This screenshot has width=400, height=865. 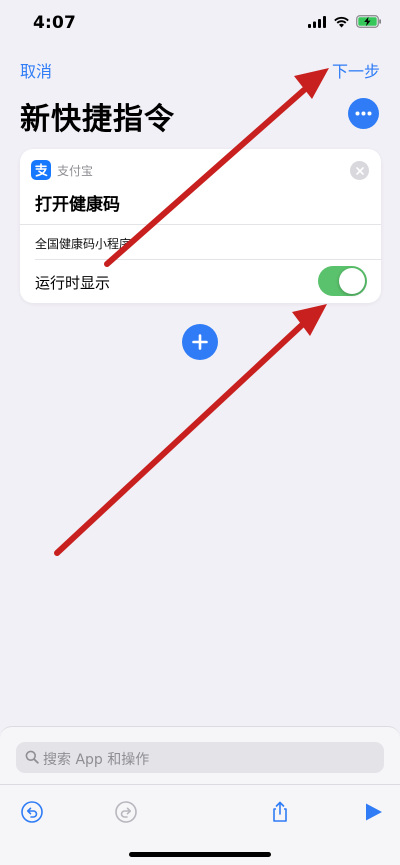 What do you see at coordinates (368, 21) in the screenshot?
I see `battery-charging-icon` at bounding box center [368, 21].